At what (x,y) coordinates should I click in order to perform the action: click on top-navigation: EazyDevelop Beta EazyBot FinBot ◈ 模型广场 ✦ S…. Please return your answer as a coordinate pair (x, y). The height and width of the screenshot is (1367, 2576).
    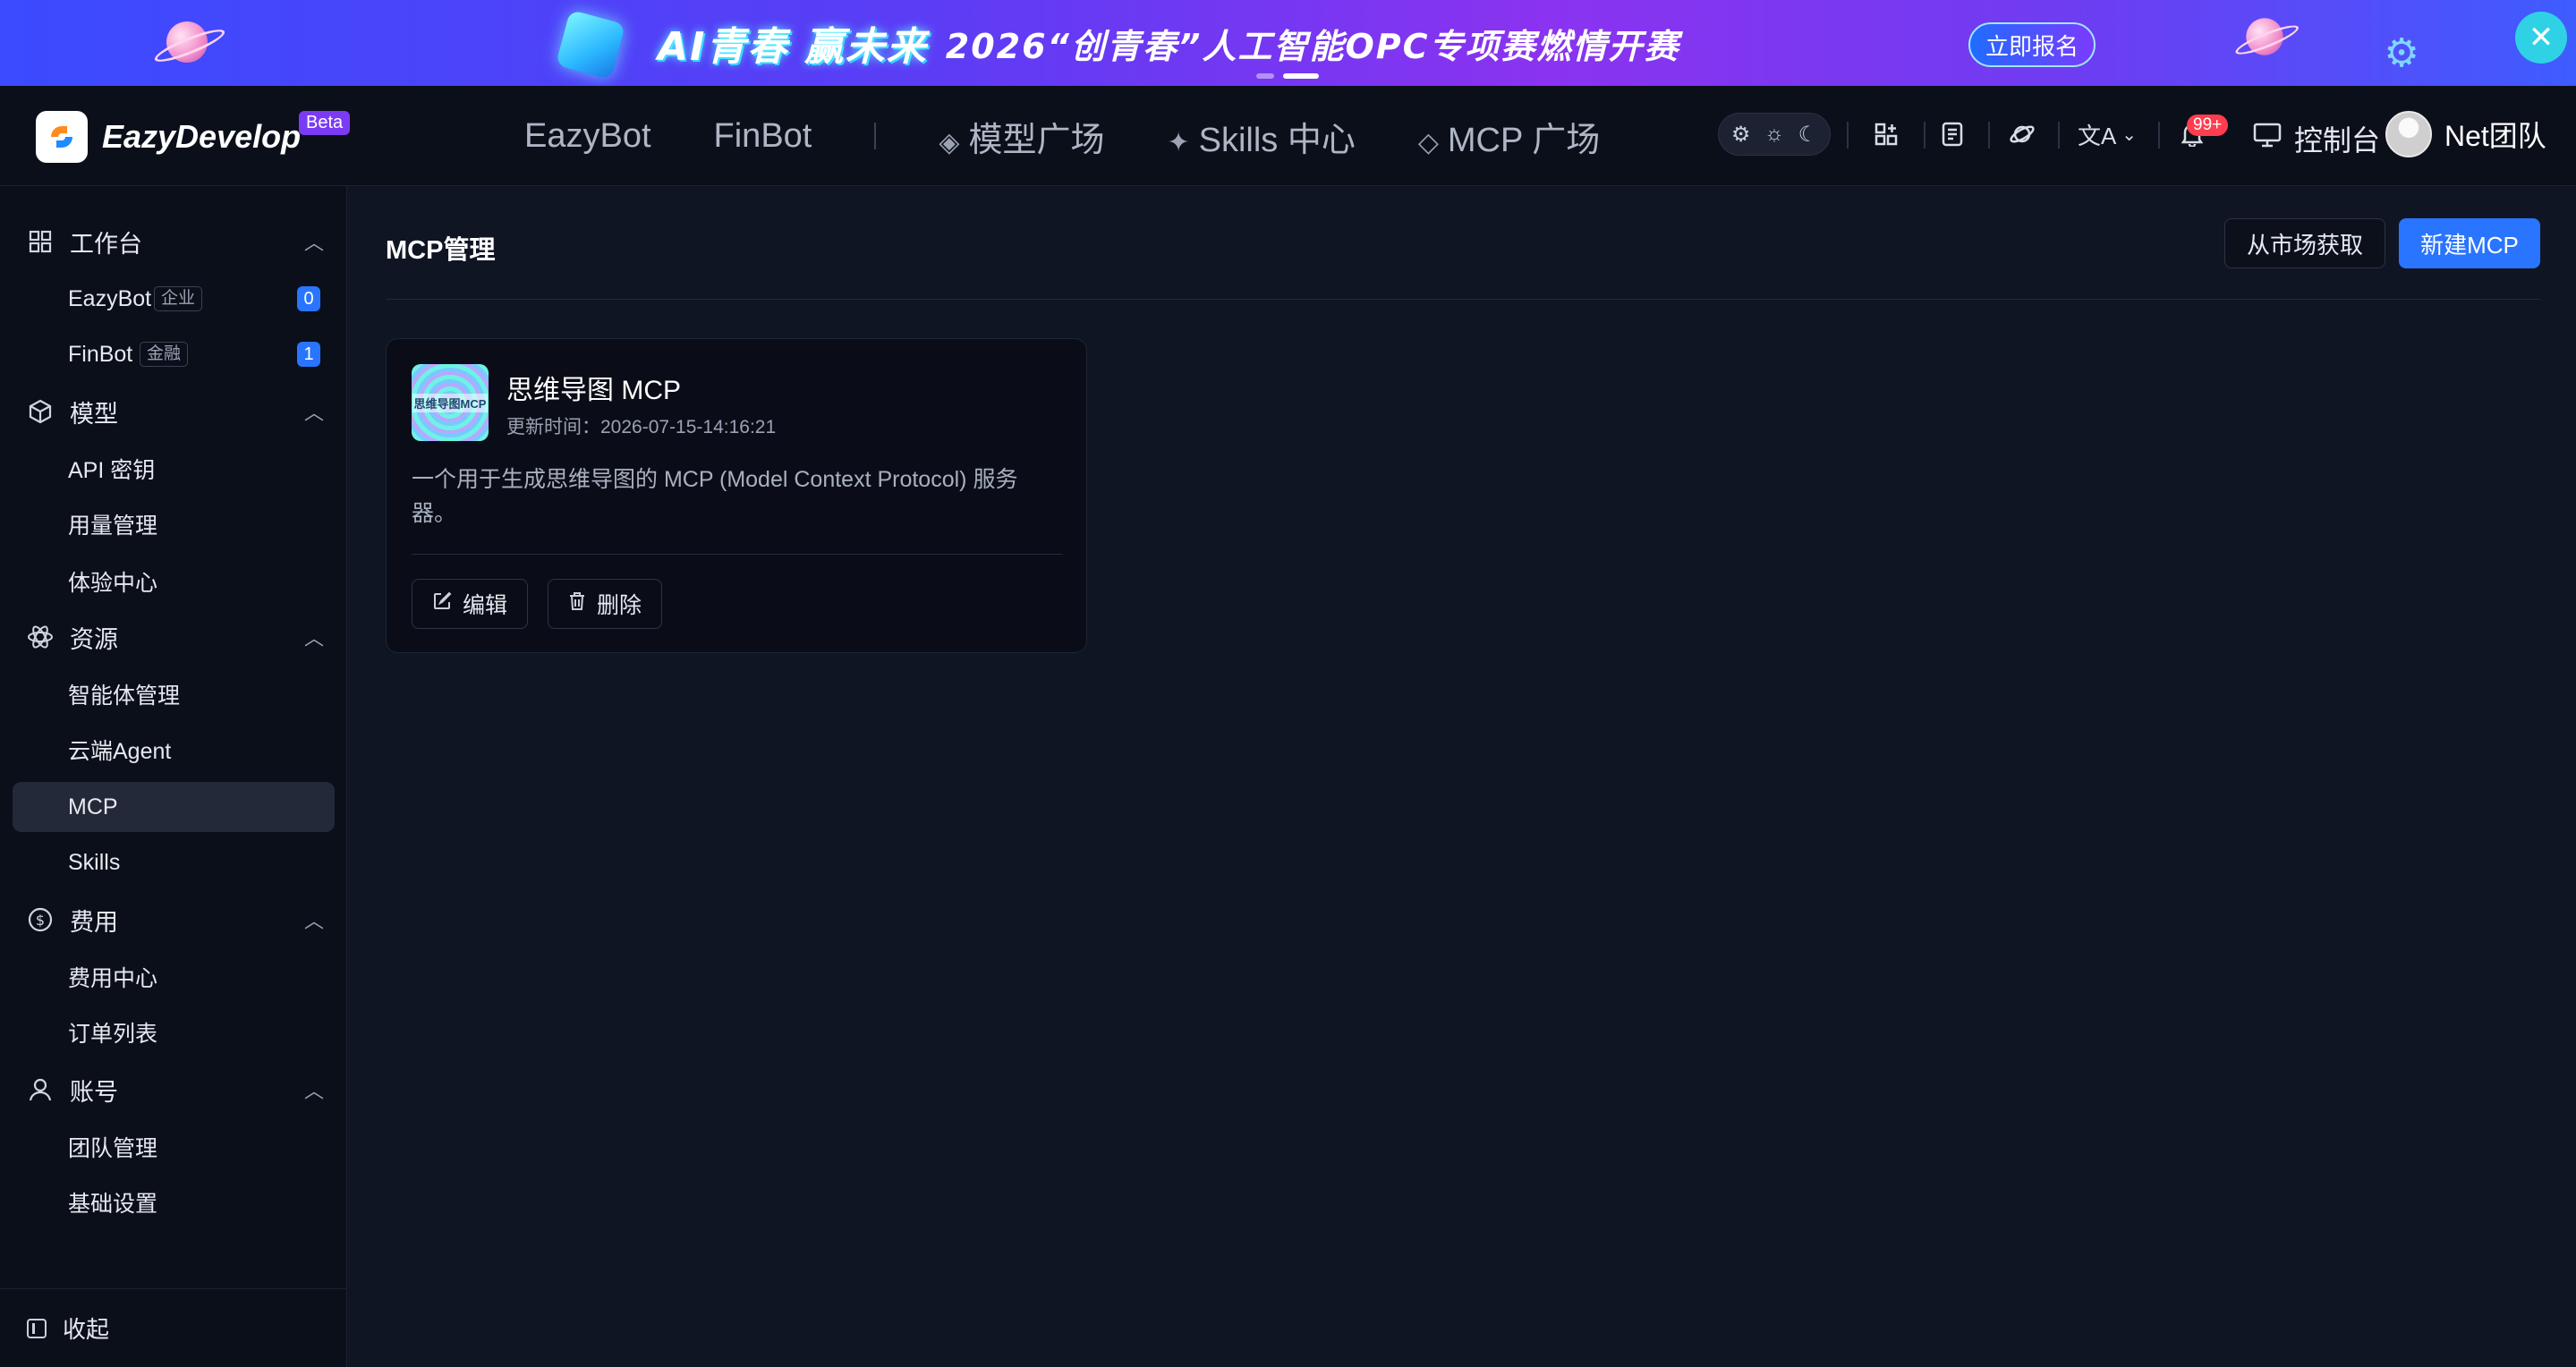
    Looking at the image, I should click on (1288, 136).